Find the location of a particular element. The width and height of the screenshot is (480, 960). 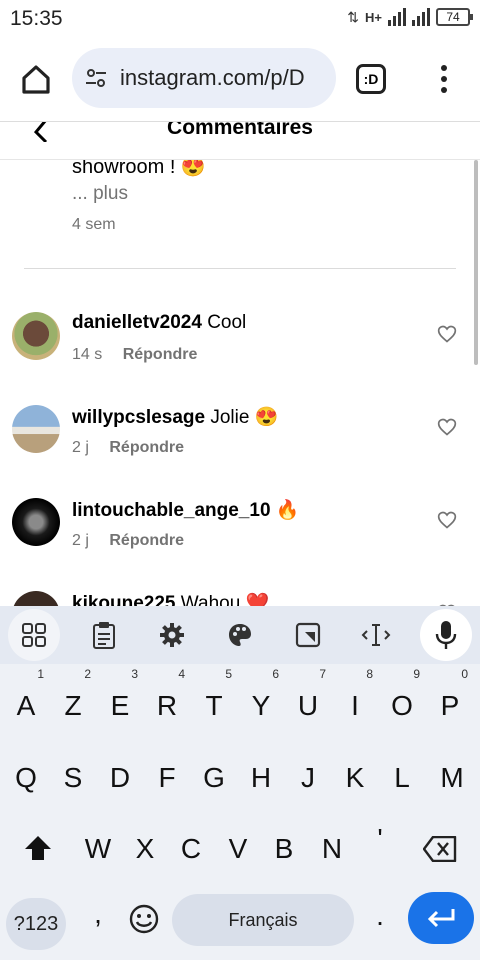

page-title: Commentaires is located at coordinates (240, 130).